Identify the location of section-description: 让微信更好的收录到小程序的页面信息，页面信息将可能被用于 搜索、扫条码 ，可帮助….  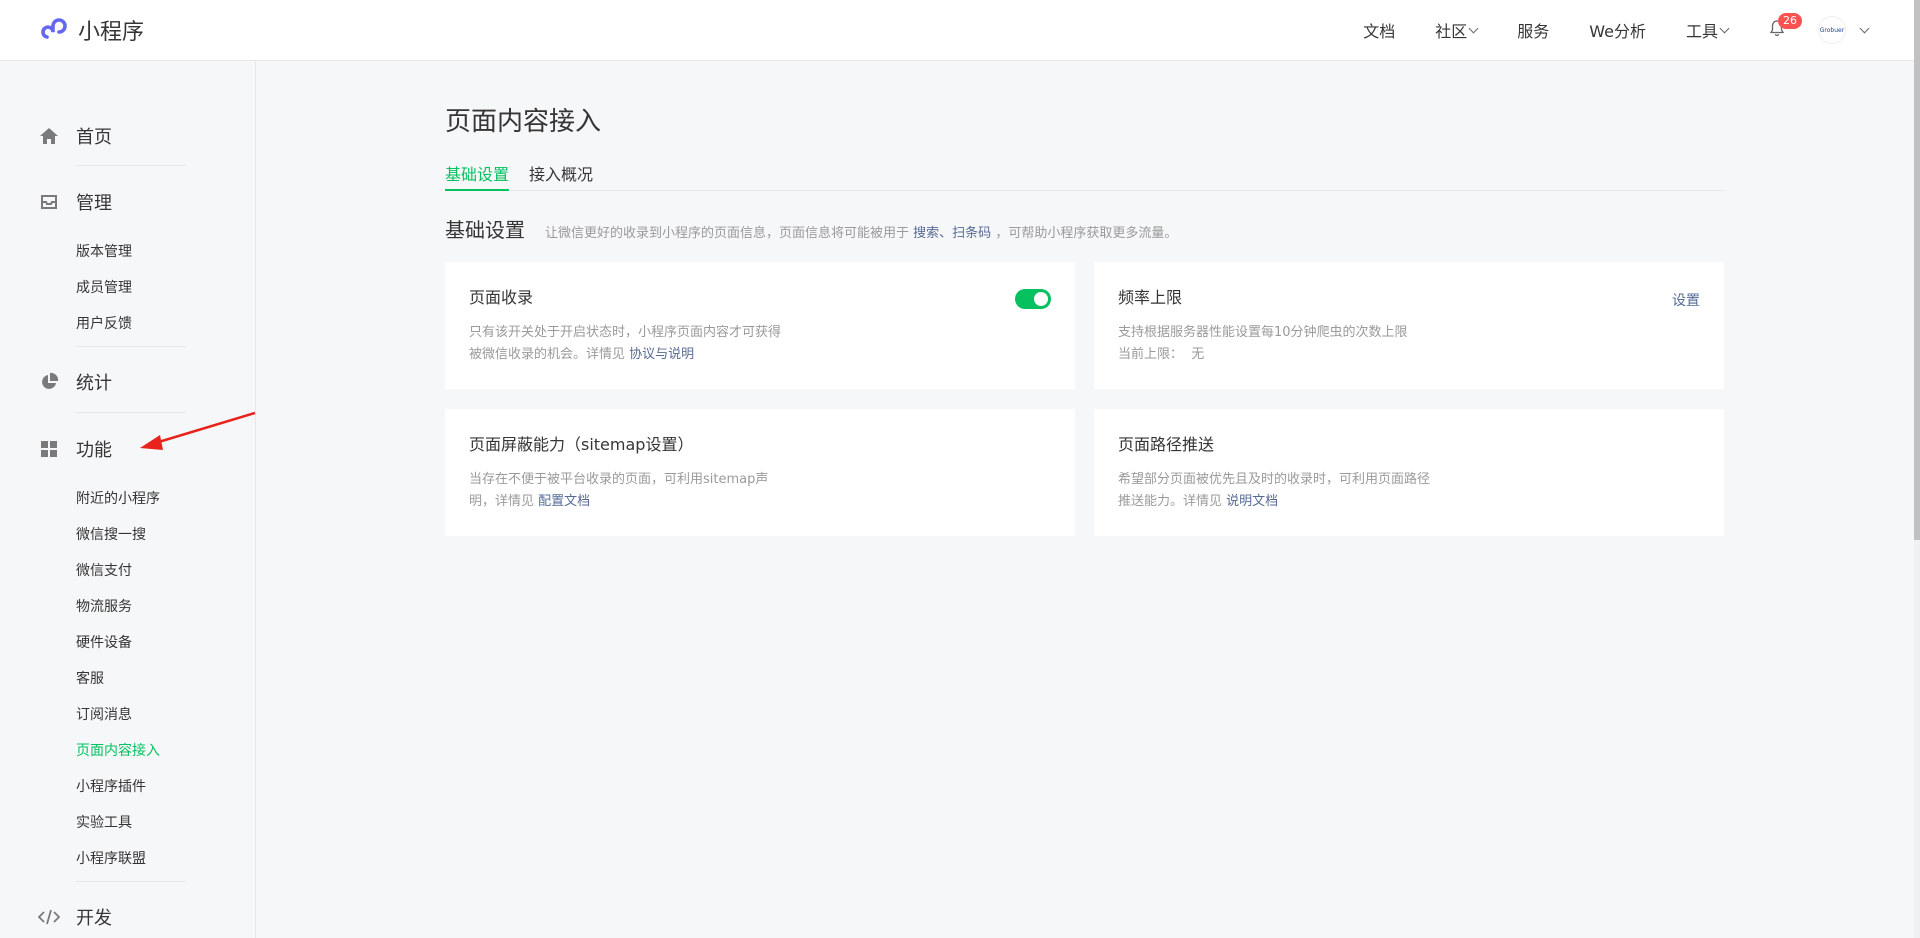
(861, 231).